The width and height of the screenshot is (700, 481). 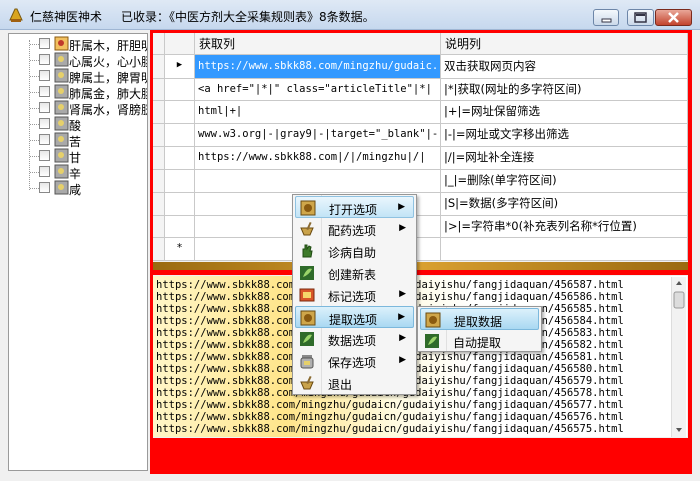 What do you see at coordinates (678, 357) in the screenshot?
I see `url-pane-scrollbar` at bounding box center [678, 357].